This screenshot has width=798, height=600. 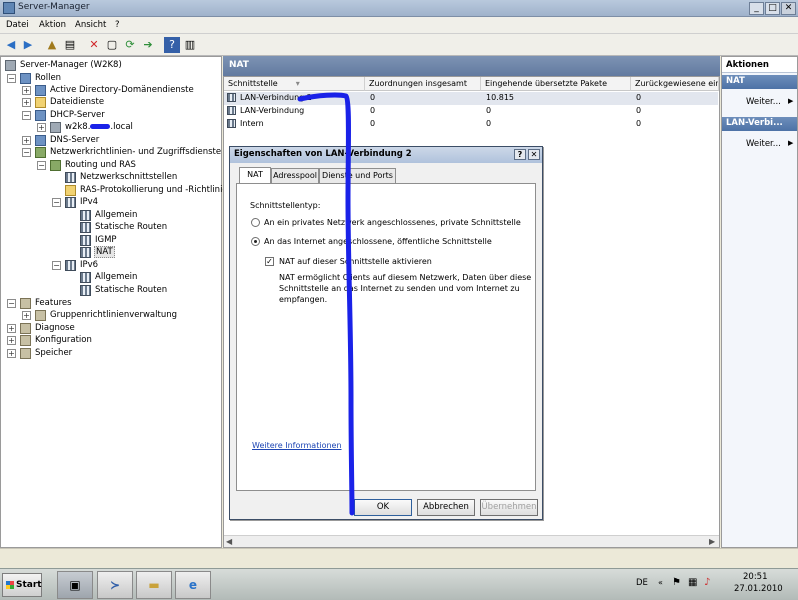 I want to click on export-icon: ➔, so click(x=148, y=45).